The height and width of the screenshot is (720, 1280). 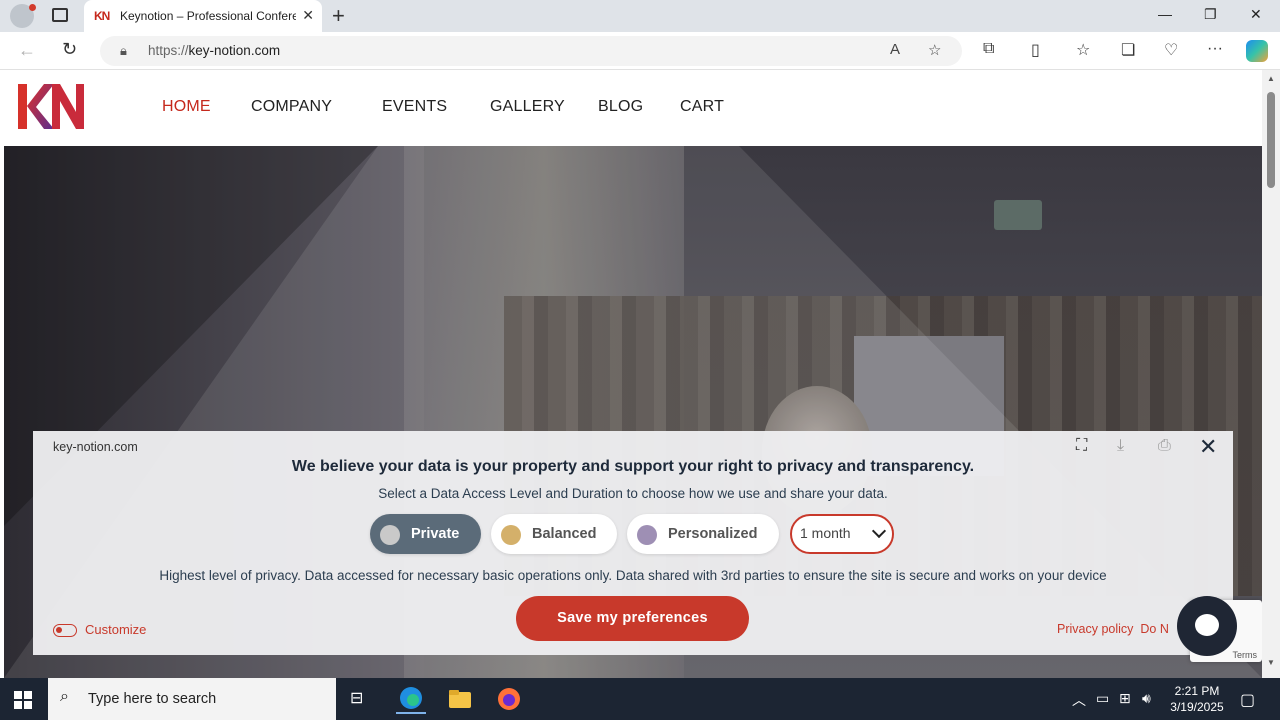 What do you see at coordinates (509, 699) in the screenshot?
I see `firefox-icon` at bounding box center [509, 699].